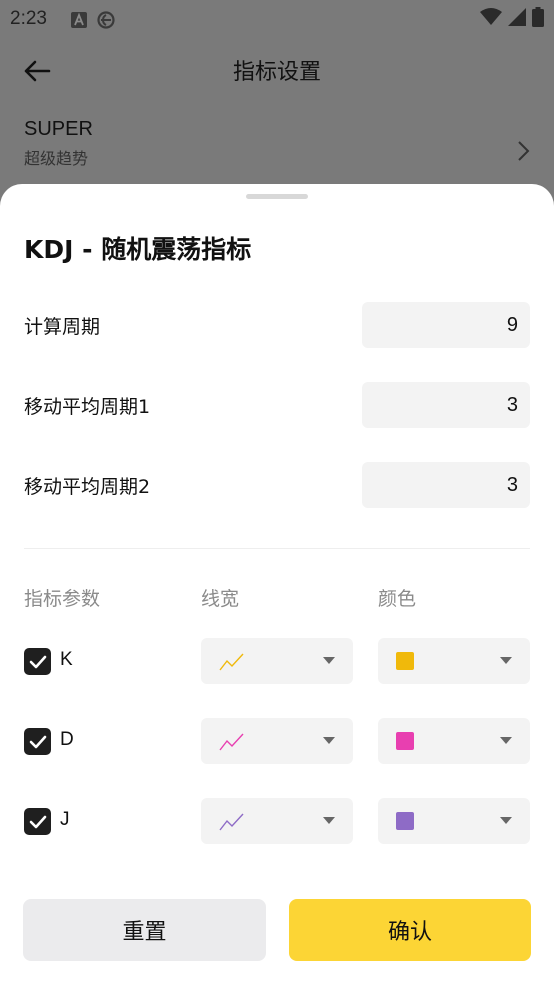  I want to click on drag-handle, so click(277, 196).